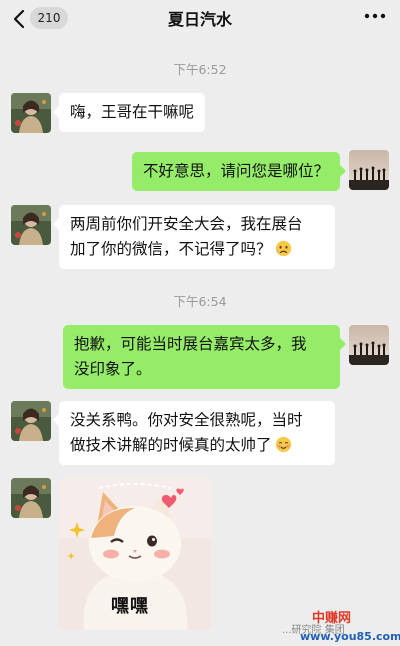  I want to click on chat-title: 夏日汽水, so click(199, 19).